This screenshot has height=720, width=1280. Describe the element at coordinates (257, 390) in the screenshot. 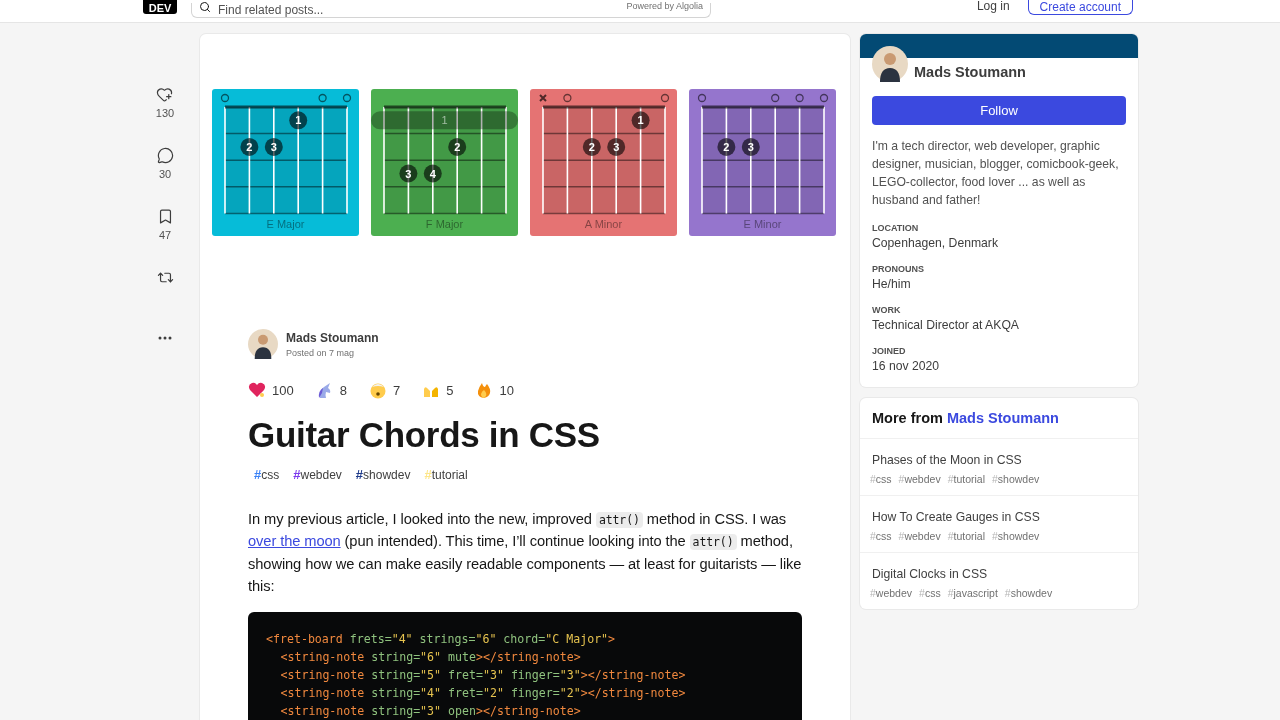

I see `heart-icon` at that location.